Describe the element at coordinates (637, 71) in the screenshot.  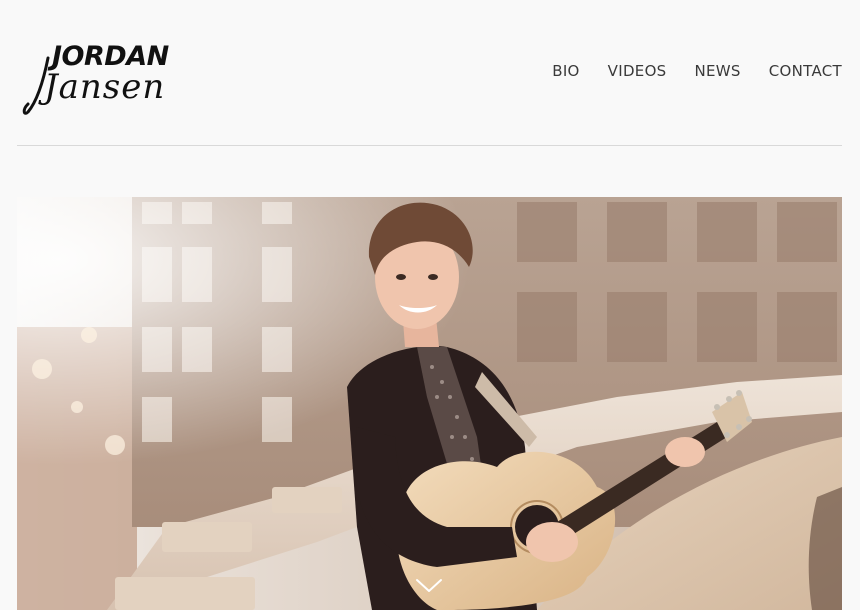
I see `nav-item-videos: VIDEOS` at that location.